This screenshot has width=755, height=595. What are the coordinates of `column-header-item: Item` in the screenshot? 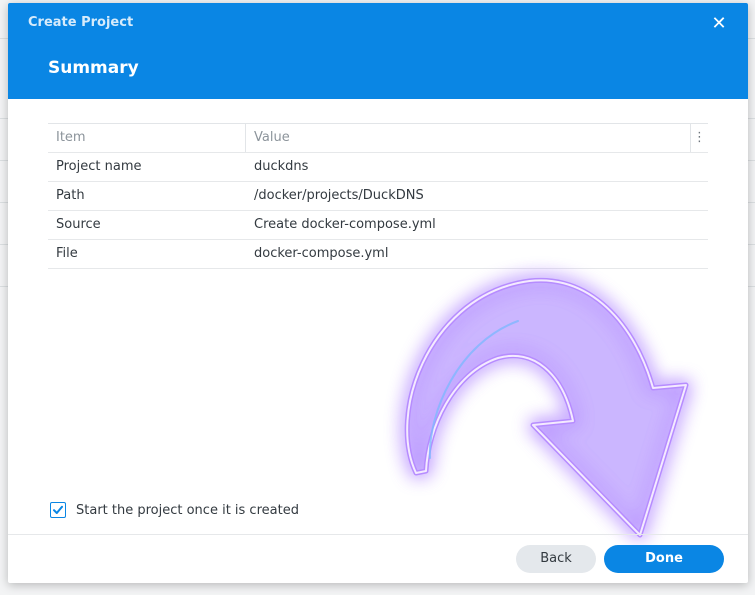 It's located at (71, 138).